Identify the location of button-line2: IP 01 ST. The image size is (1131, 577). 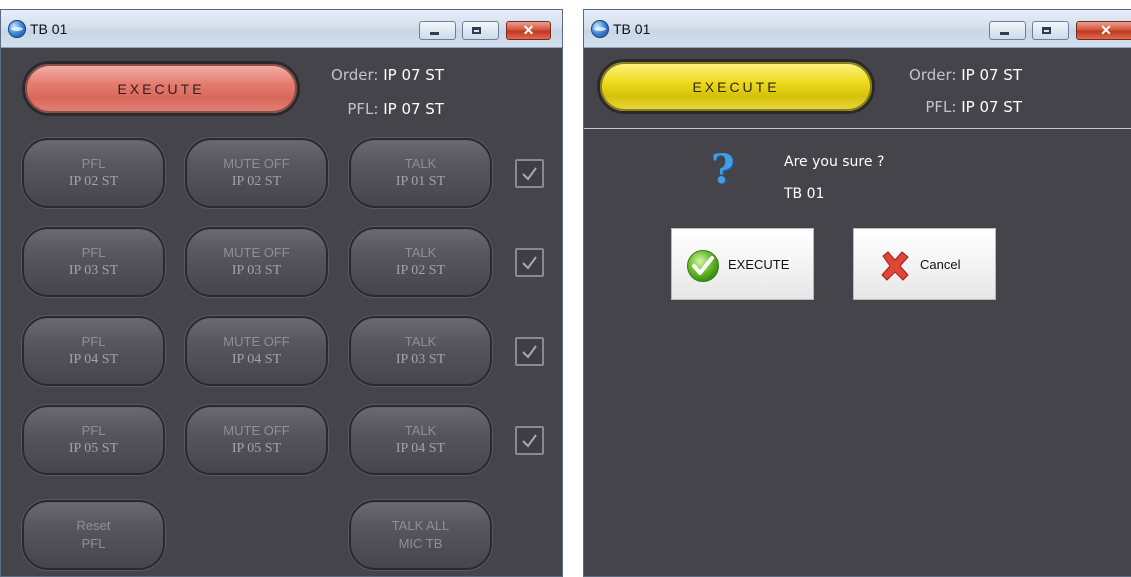
(420, 181).